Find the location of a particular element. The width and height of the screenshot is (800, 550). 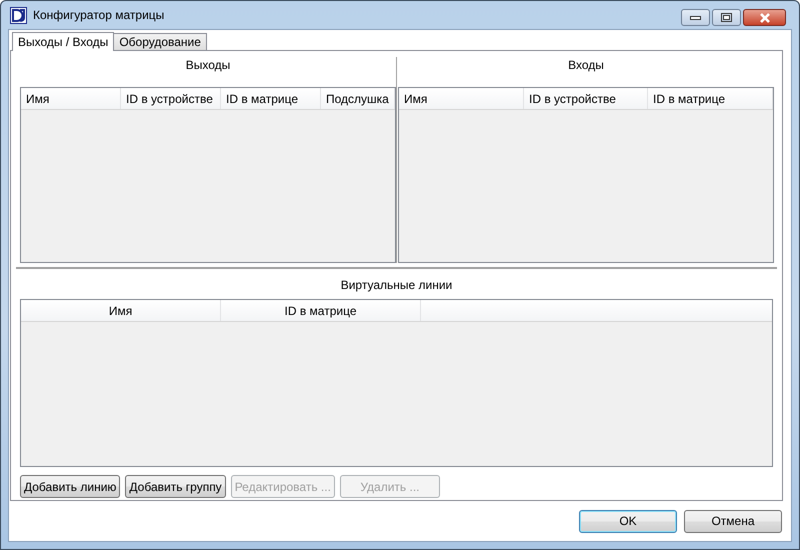

close-button is located at coordinates (764, 17).